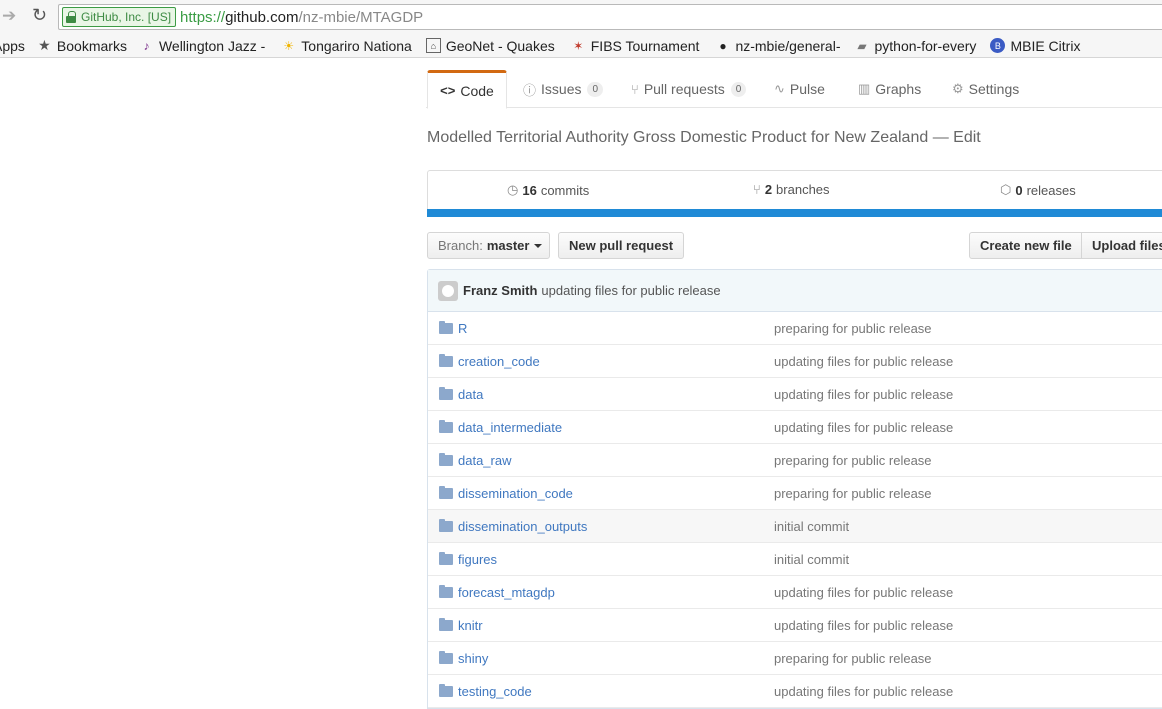 This screenshot has width=1162, height=709. Describe the element at coordinates (723, 45) in the screenshot. I see `github-icon: ●` at that location.